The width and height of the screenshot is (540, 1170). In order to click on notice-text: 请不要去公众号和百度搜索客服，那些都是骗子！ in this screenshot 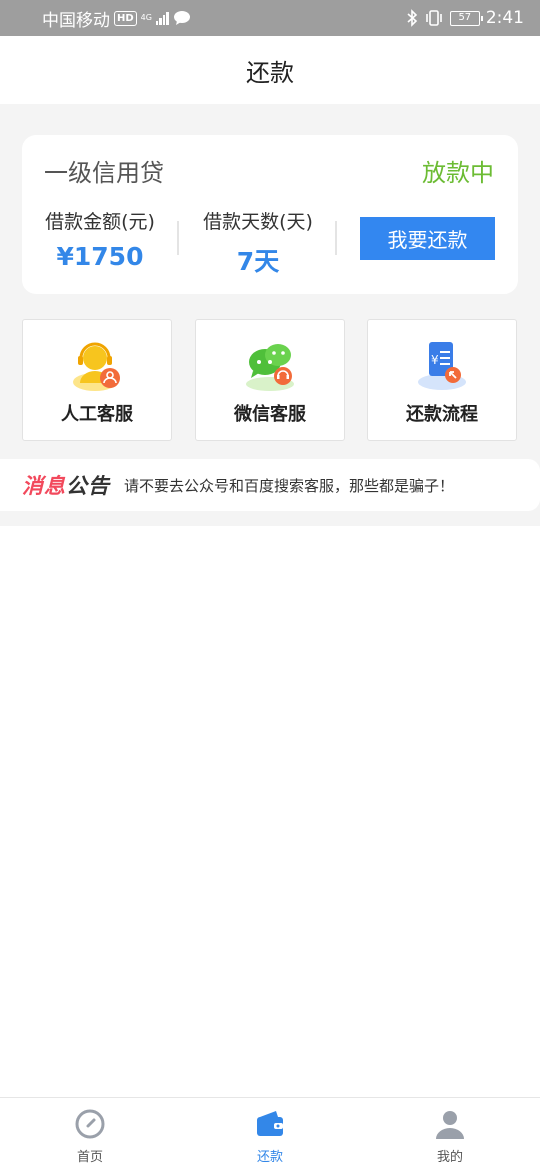, I will do `click(289, 485)`.